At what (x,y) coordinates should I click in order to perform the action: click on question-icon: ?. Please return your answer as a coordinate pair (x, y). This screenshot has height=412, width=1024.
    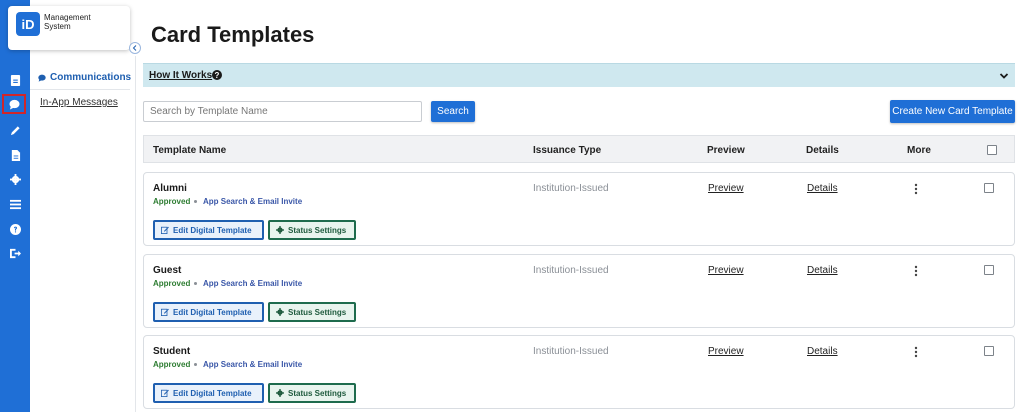
    Looking at the image, I should click on (217, 75).